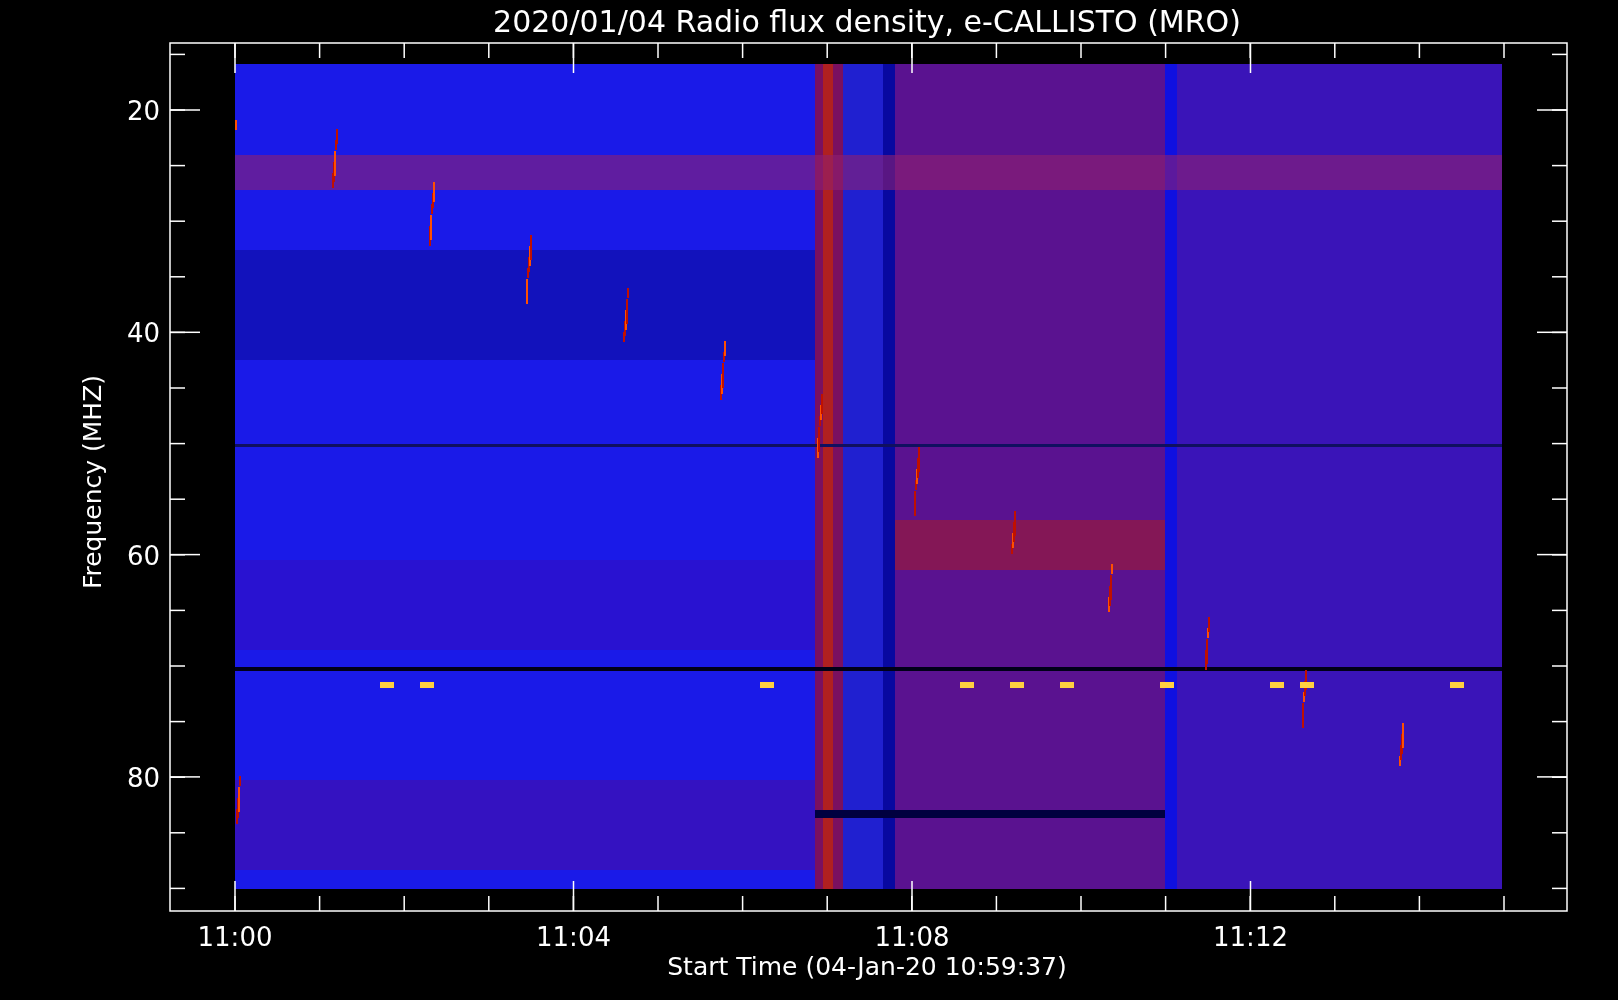 The image size is (1618, 1000). I want to click on x-tick-label: 11:12, so click(1250, 937).